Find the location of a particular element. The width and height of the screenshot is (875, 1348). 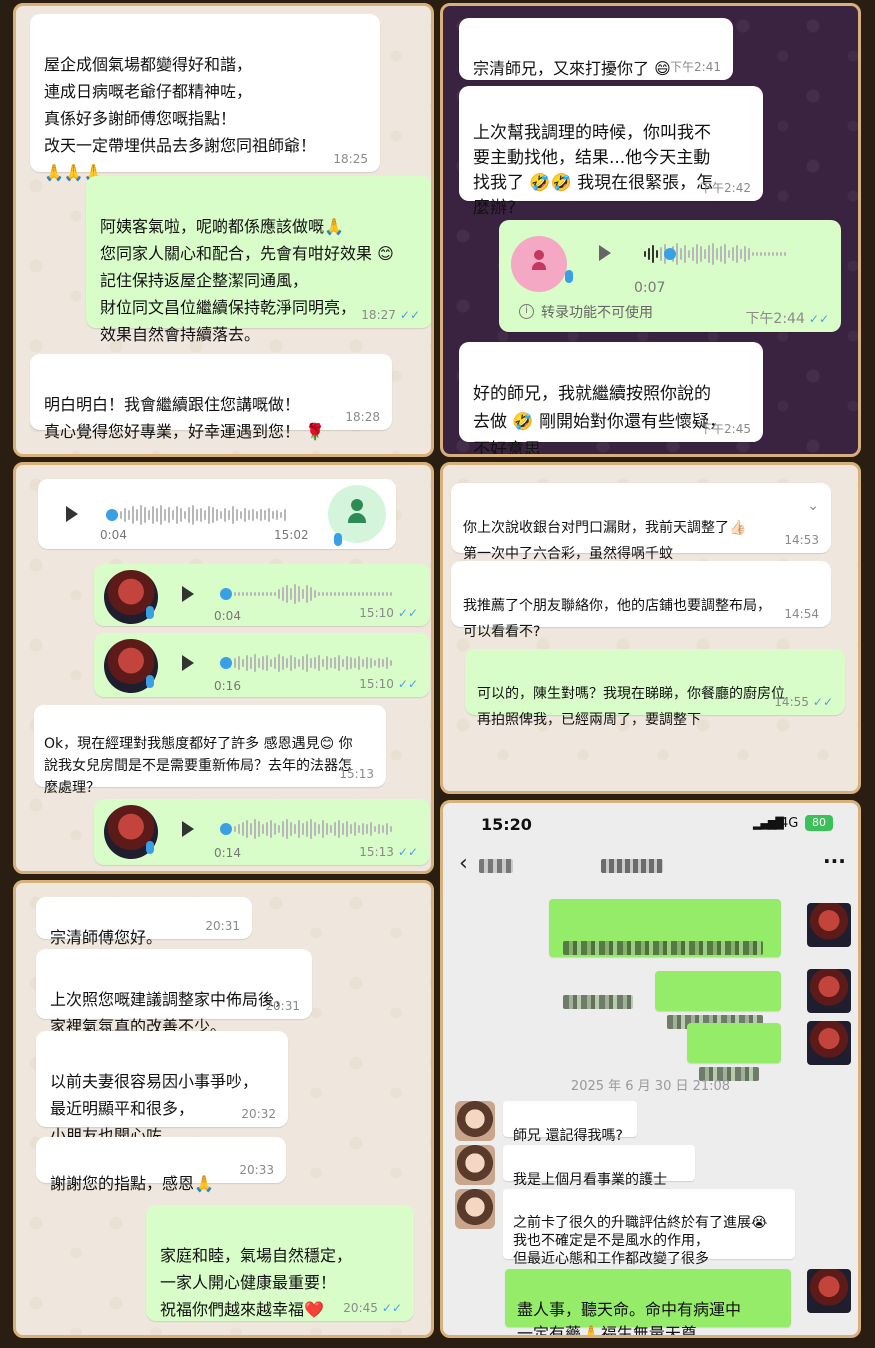

info-icon: i is located at coordinates (526, 311).